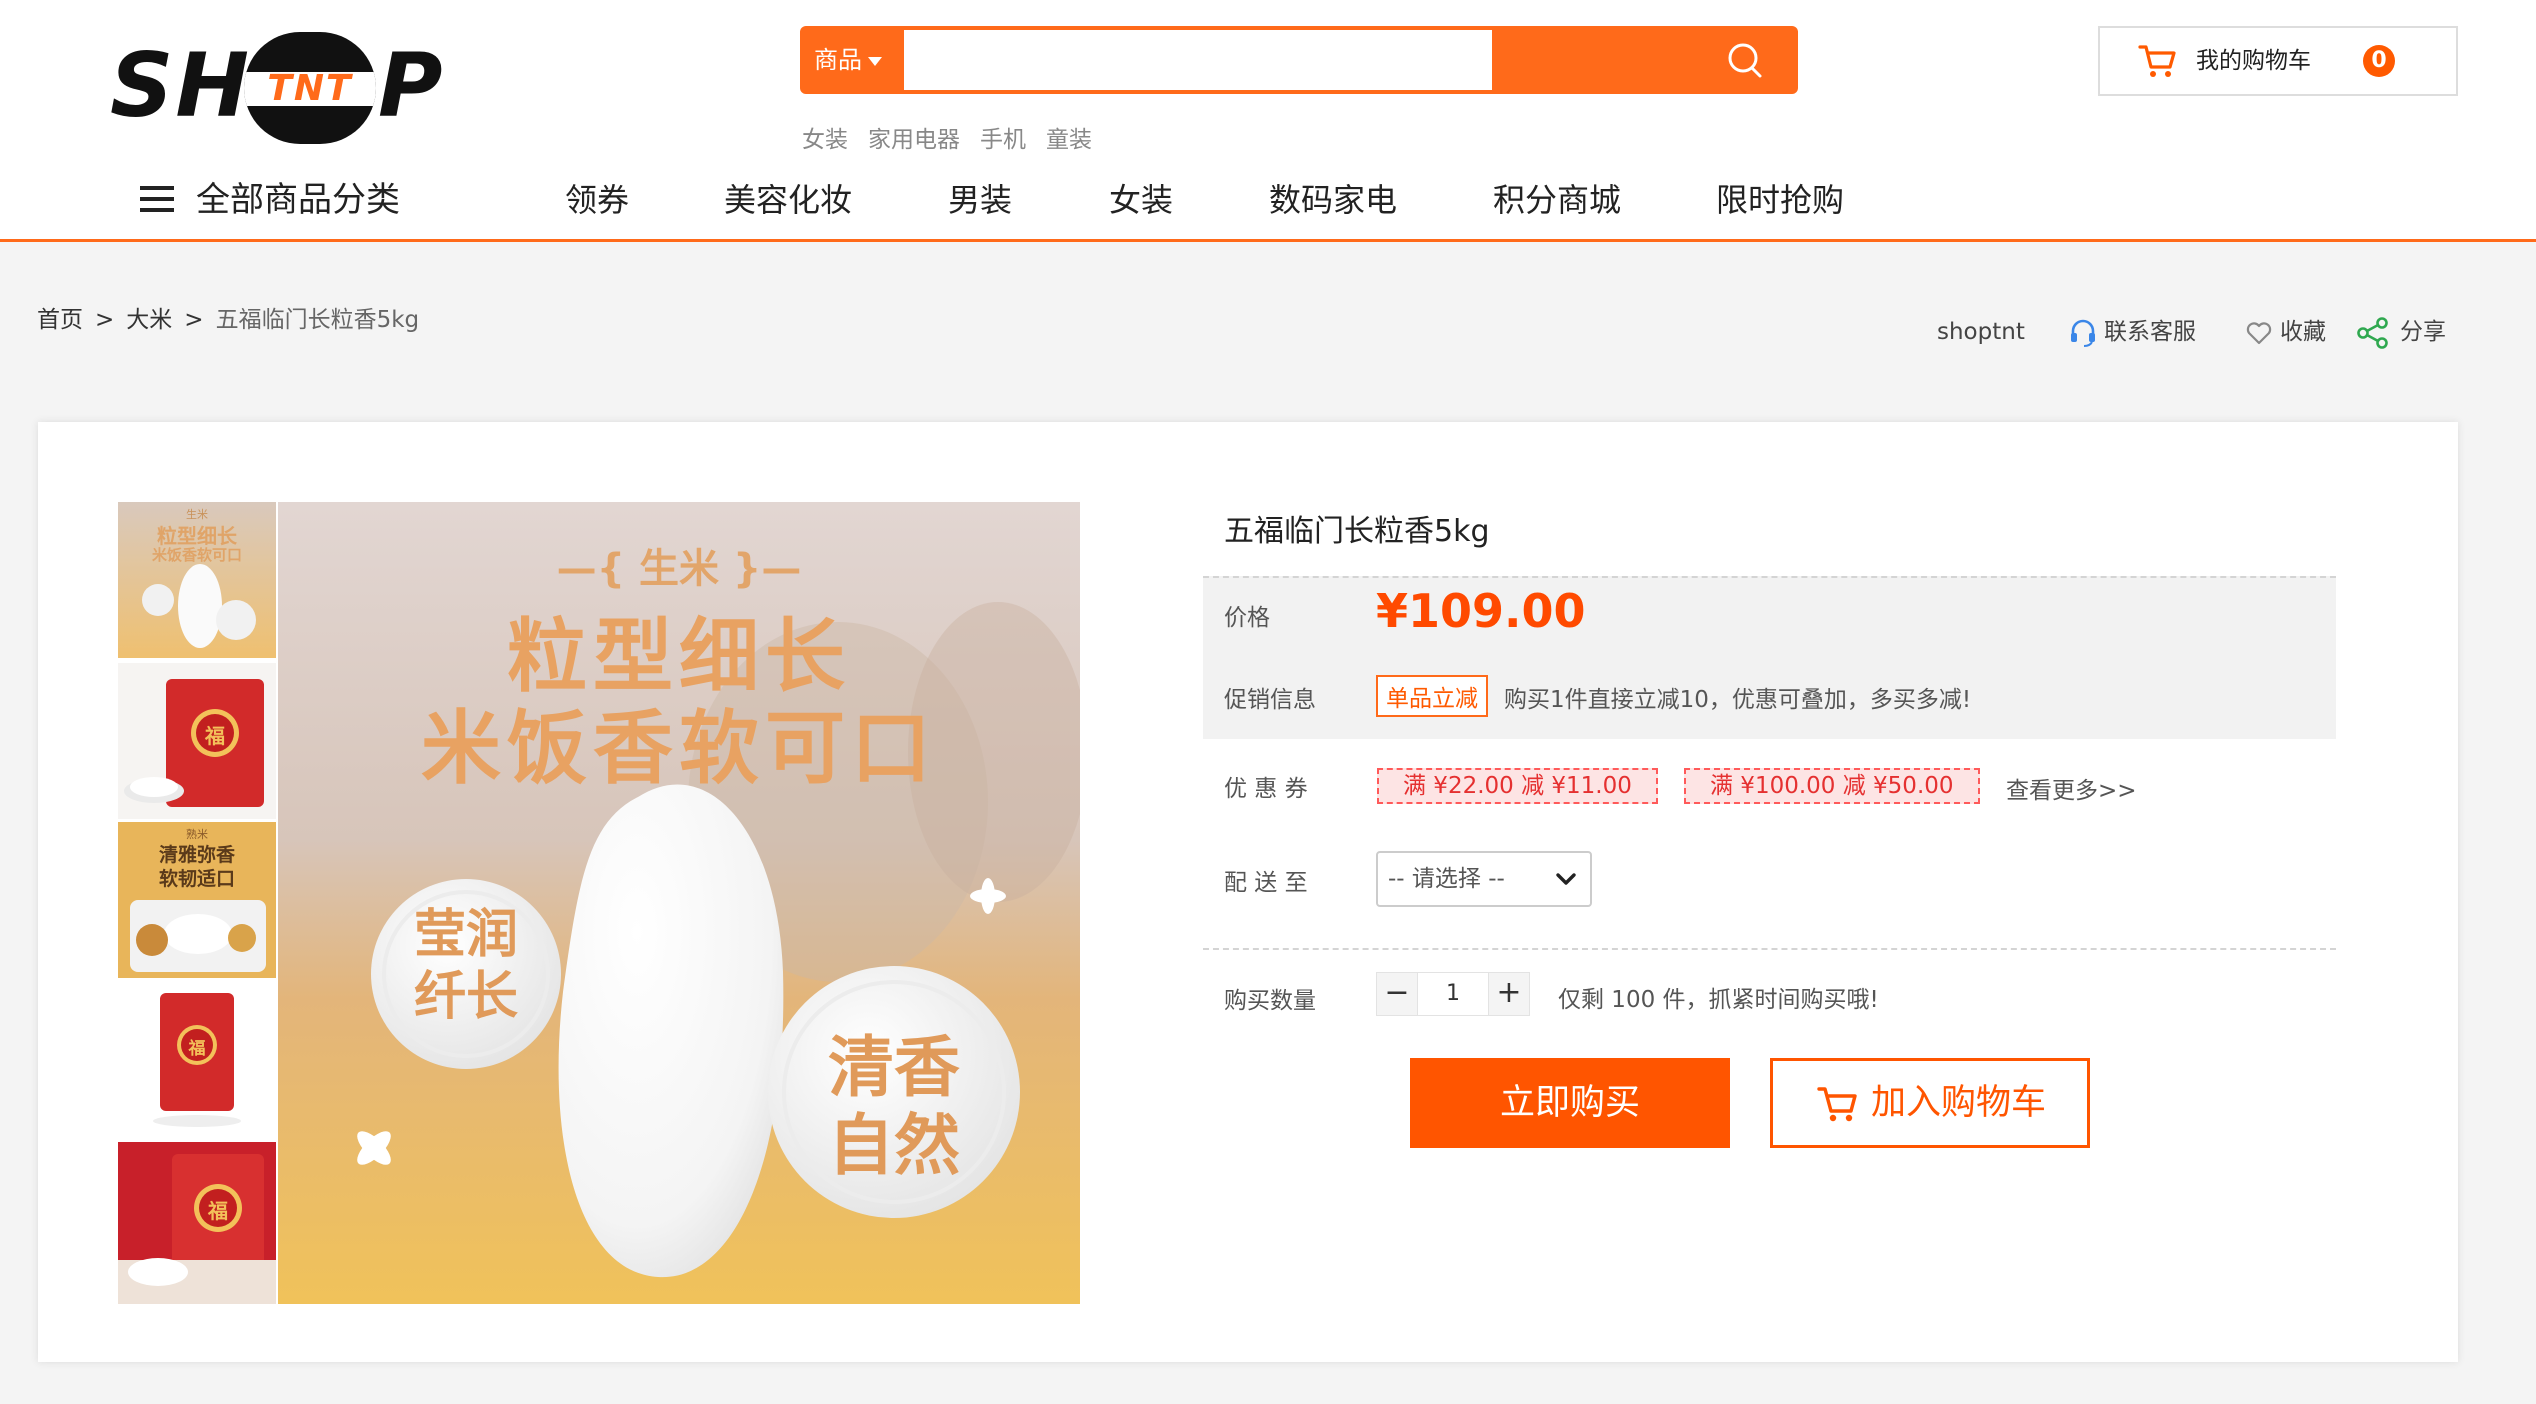 This screenshot has width=2536, height=1404. What do you see at coordinates (149, 320) in the screenshot?
I see `breadcrumb-category: 大米` at bounding box center [149, 320].